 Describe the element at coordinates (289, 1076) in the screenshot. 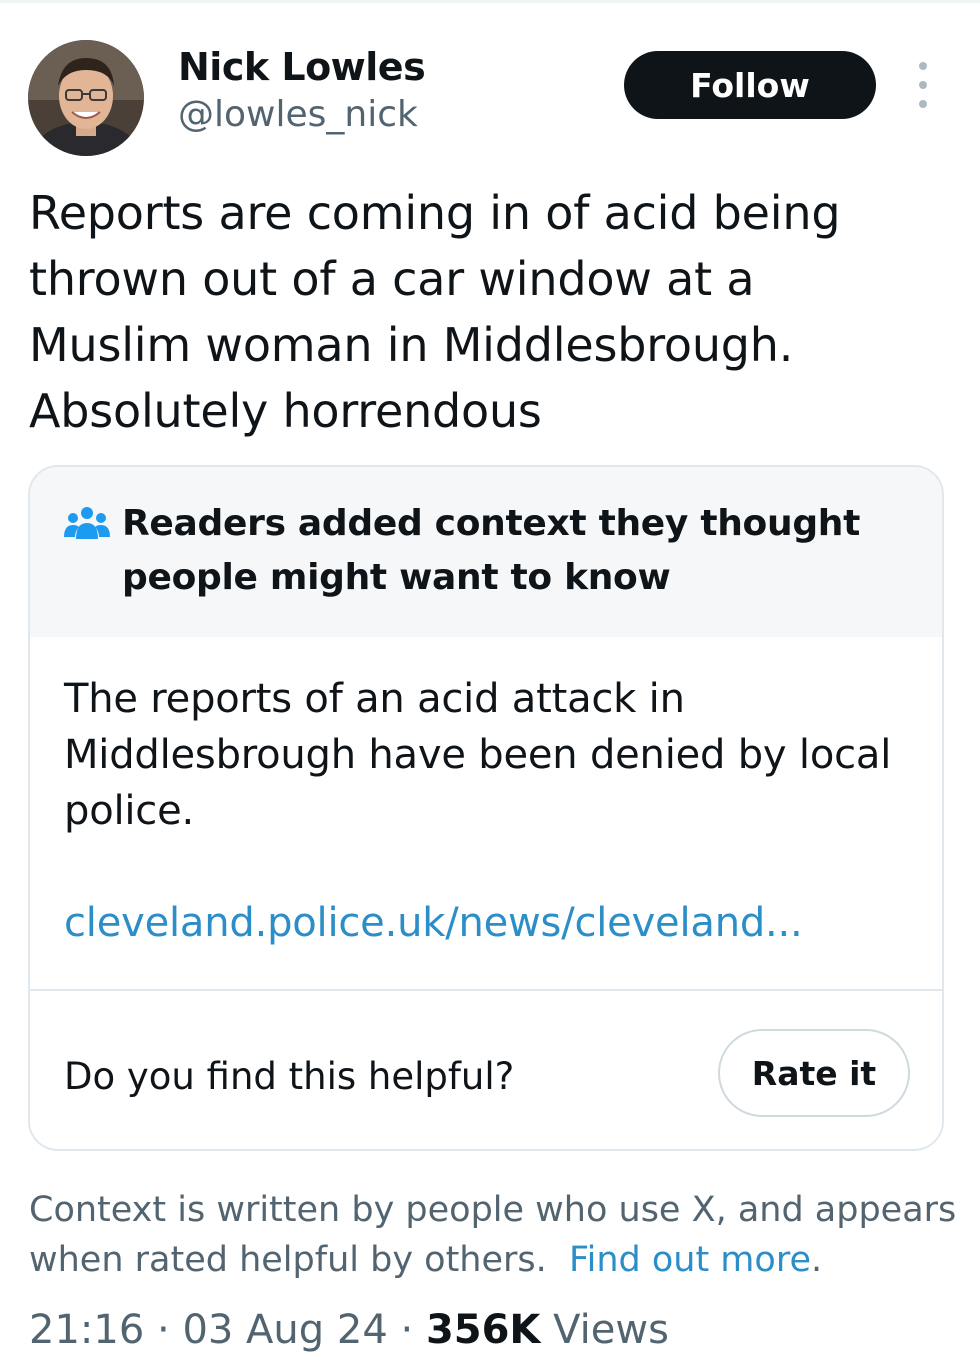

I see `helpful-question: Do you find this helpful?` at that location.